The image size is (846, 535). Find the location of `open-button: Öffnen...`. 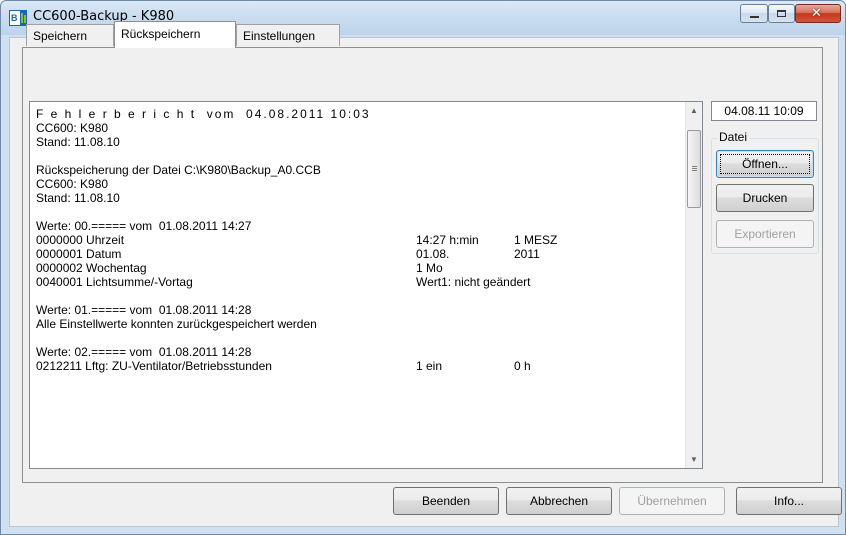

open-button: Öffnen... is located at coordinates (765, 164).